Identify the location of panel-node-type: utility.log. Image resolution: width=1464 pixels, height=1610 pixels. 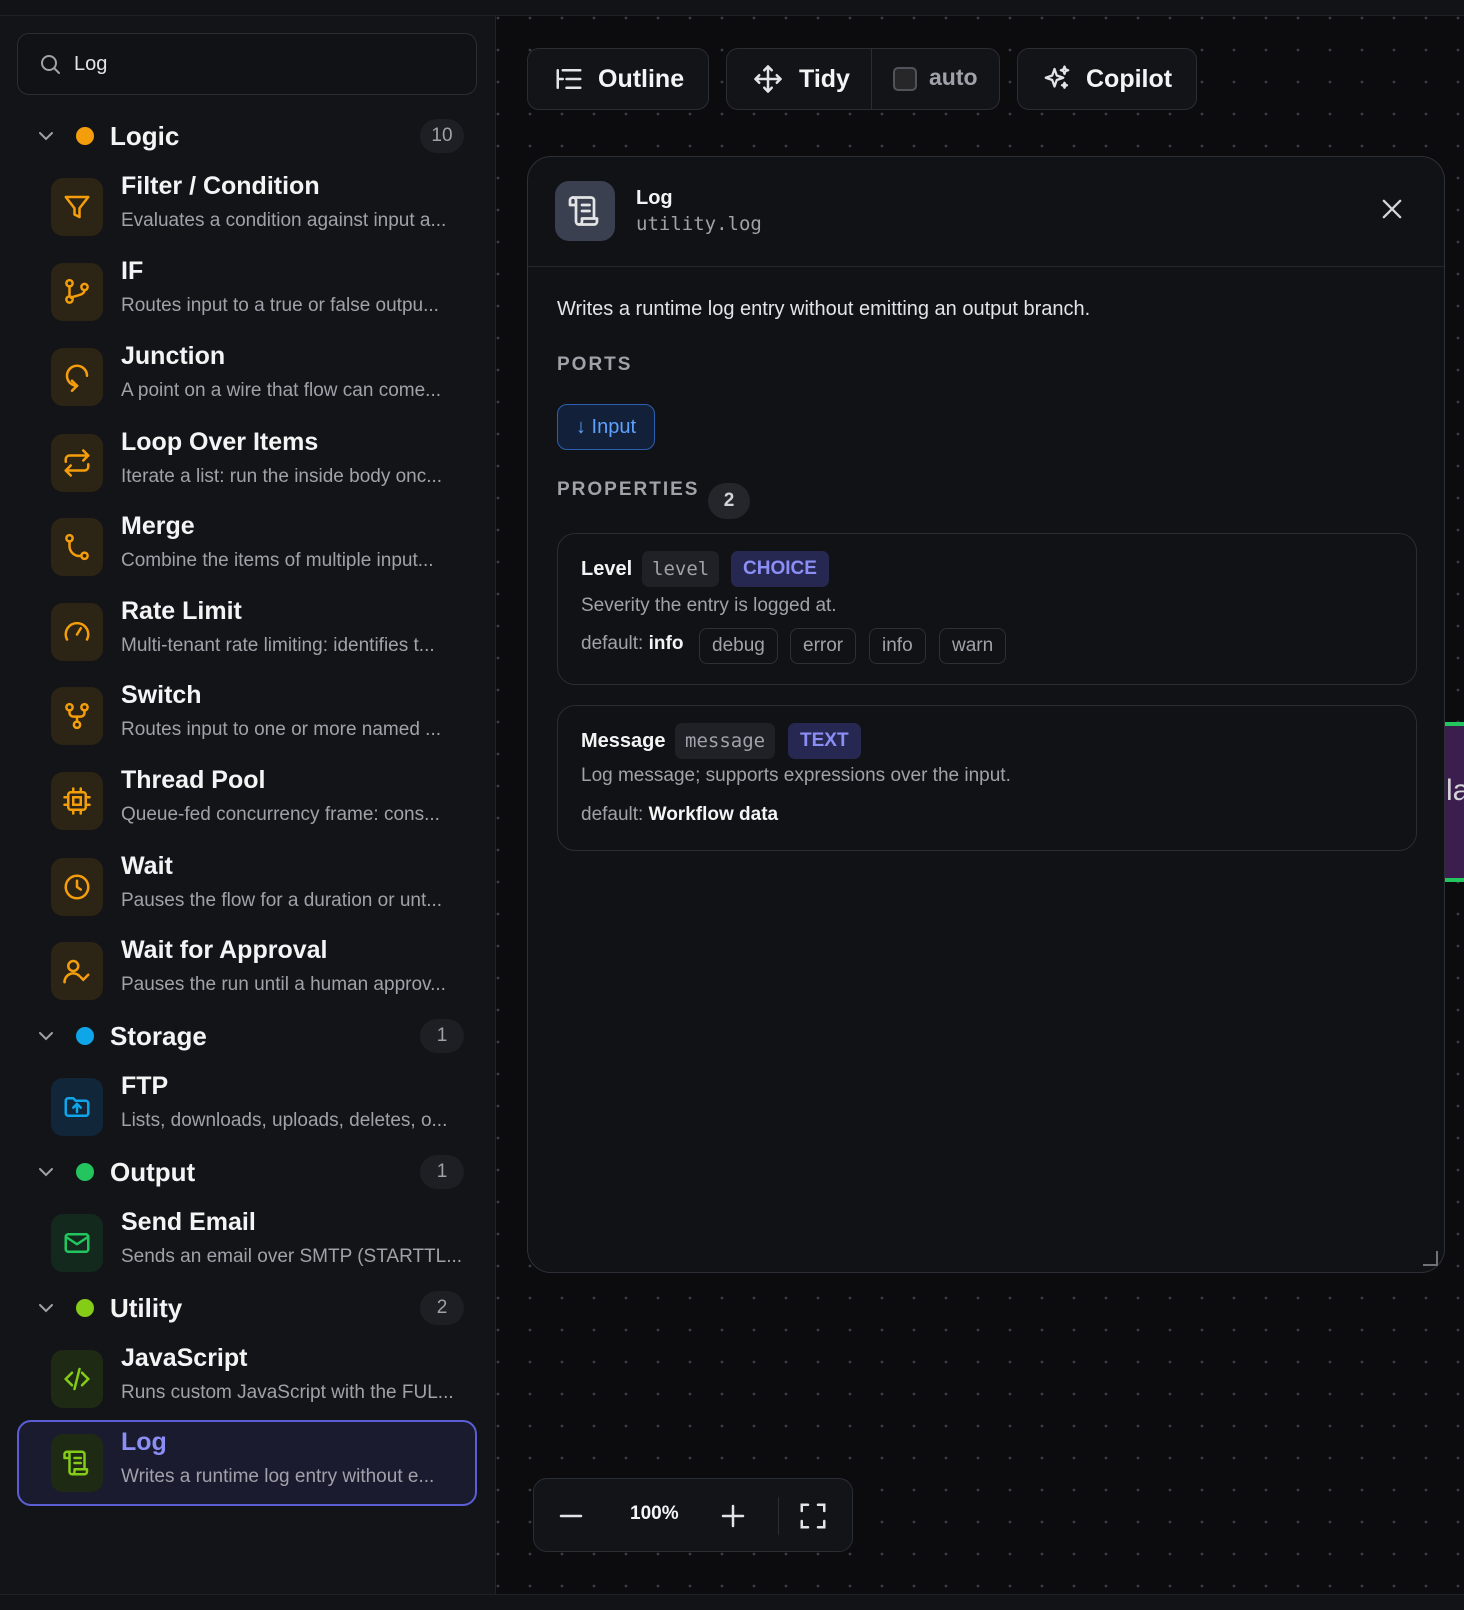
(699, 224).